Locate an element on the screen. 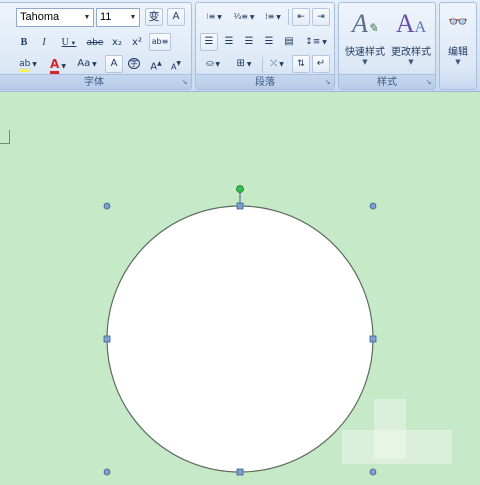 The width and height of the screenshot is (480, 485). grow-font-button: A▲ is located at coordinates (156, 64).